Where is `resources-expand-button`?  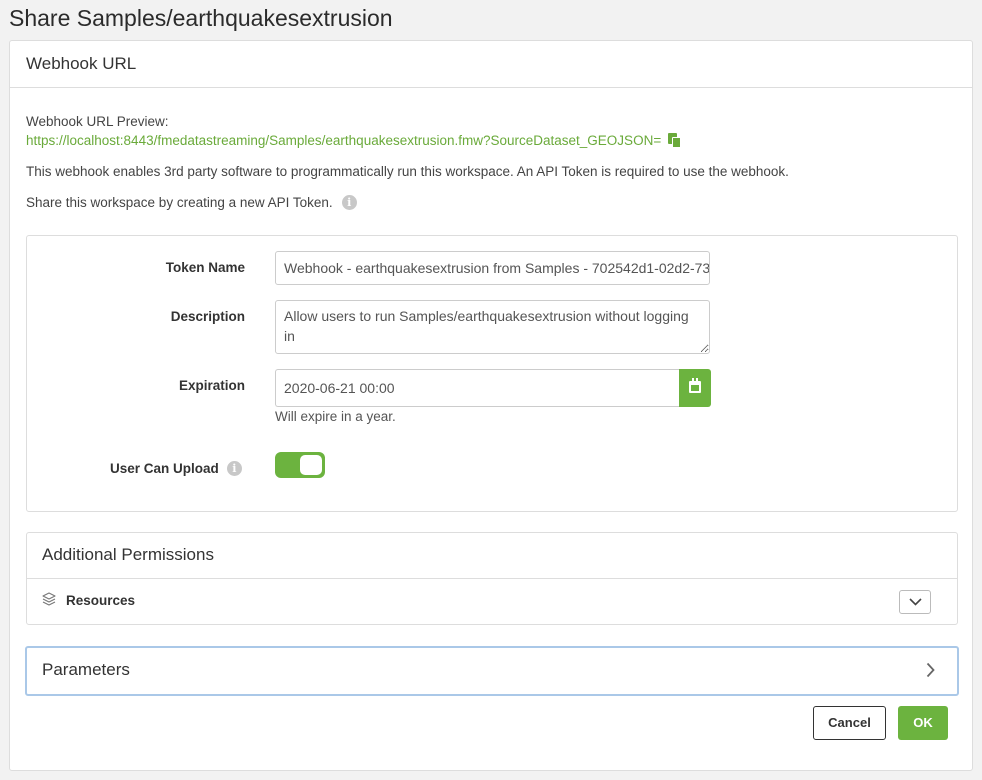
resources-expand-button is located at coordinates (915, 602).